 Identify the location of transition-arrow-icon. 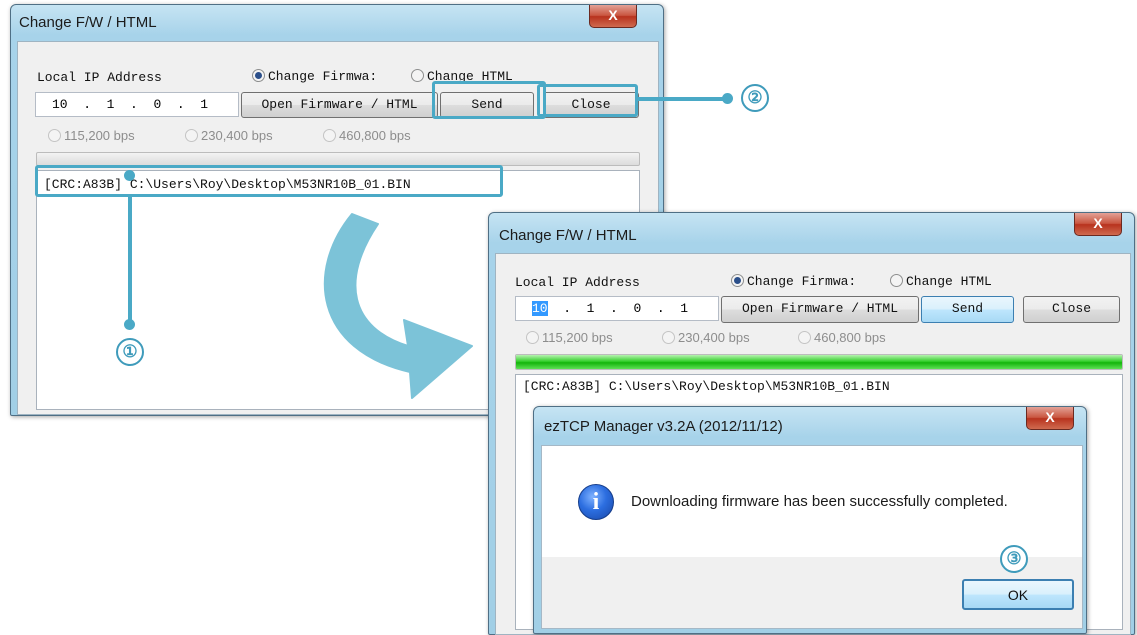
(398, 306).